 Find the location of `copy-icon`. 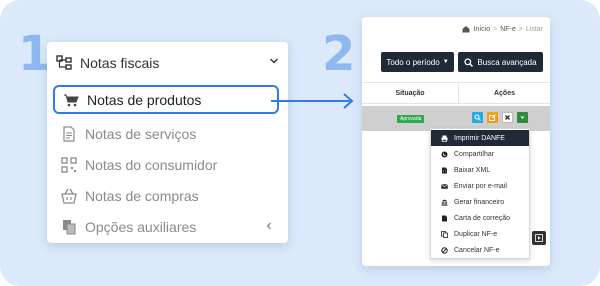

copy-icon is located at coordinates (69, 226).